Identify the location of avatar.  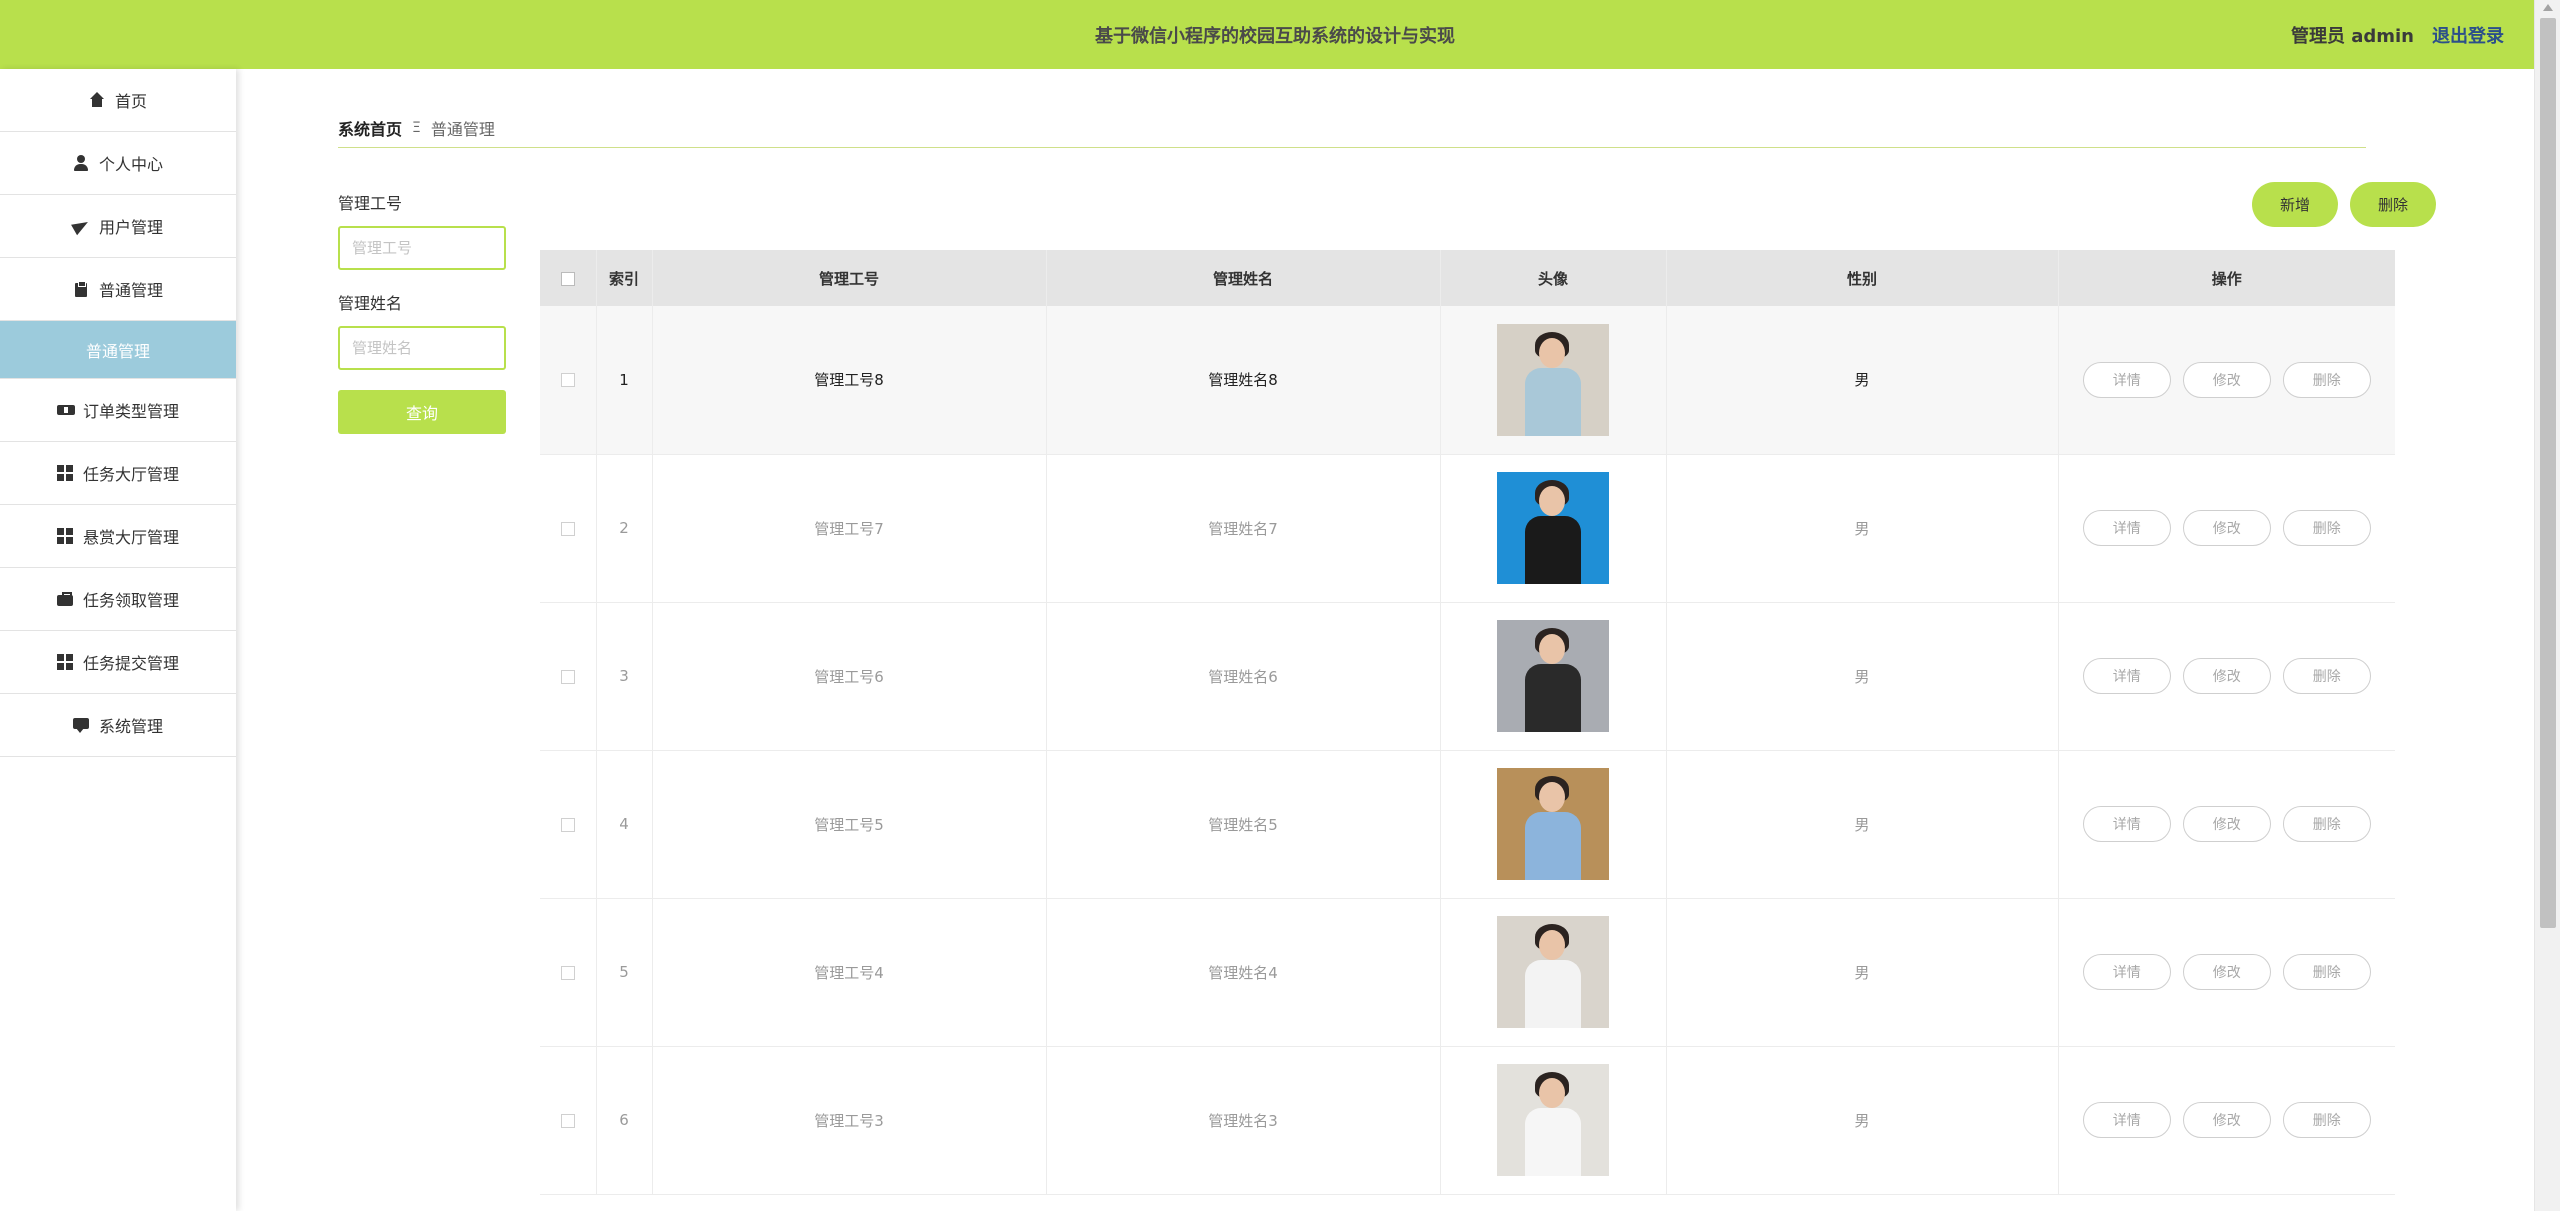
(1553, 676).